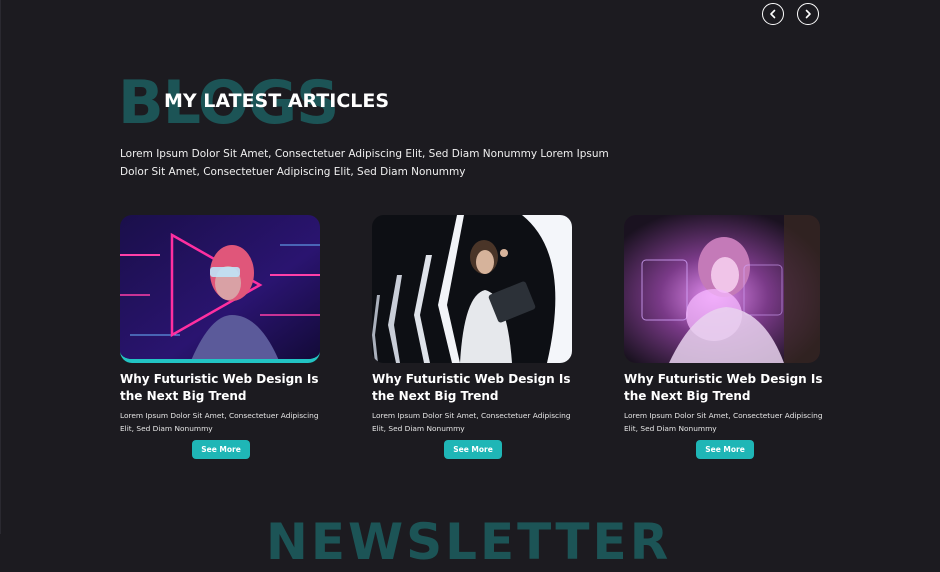 This screenshot has height=572, width=940. I want to click on chevron-right-icon, so click(808, 14).